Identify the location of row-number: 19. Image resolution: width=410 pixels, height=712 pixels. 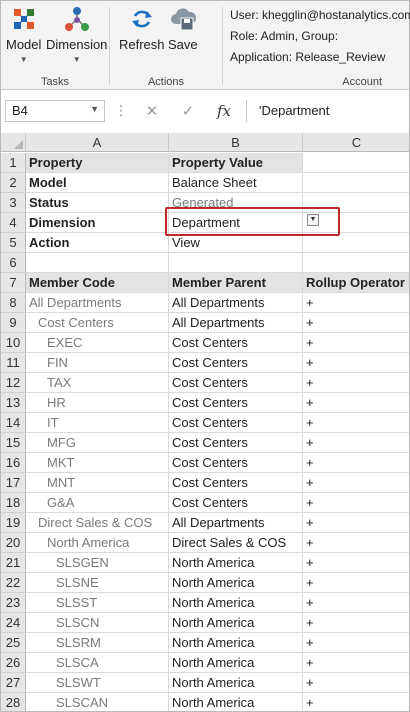
(13, 523).